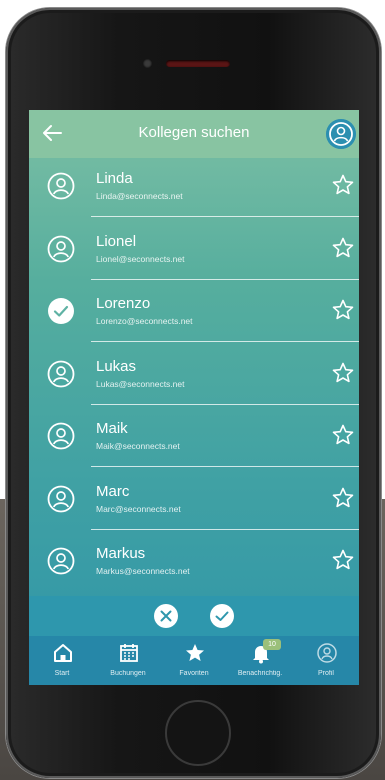 This screenshot has width=385, height=780. I want to click on confirm-icon, so click(222, 616).